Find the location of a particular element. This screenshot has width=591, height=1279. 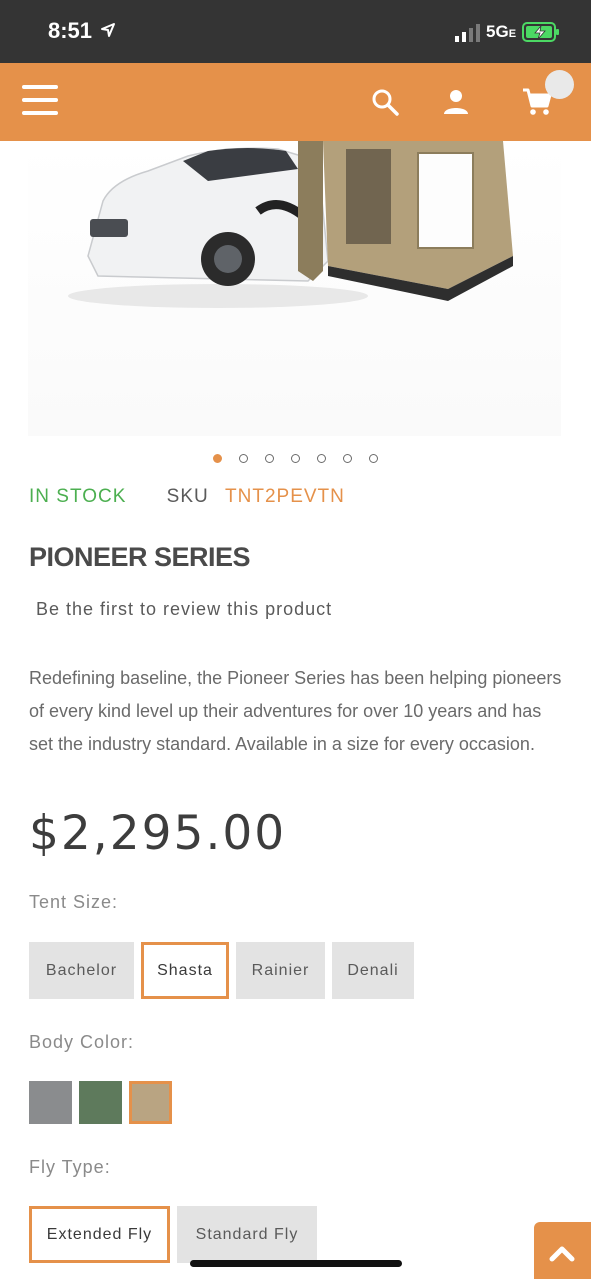

status-time: 8:51 is located at coordinates (70, 30).